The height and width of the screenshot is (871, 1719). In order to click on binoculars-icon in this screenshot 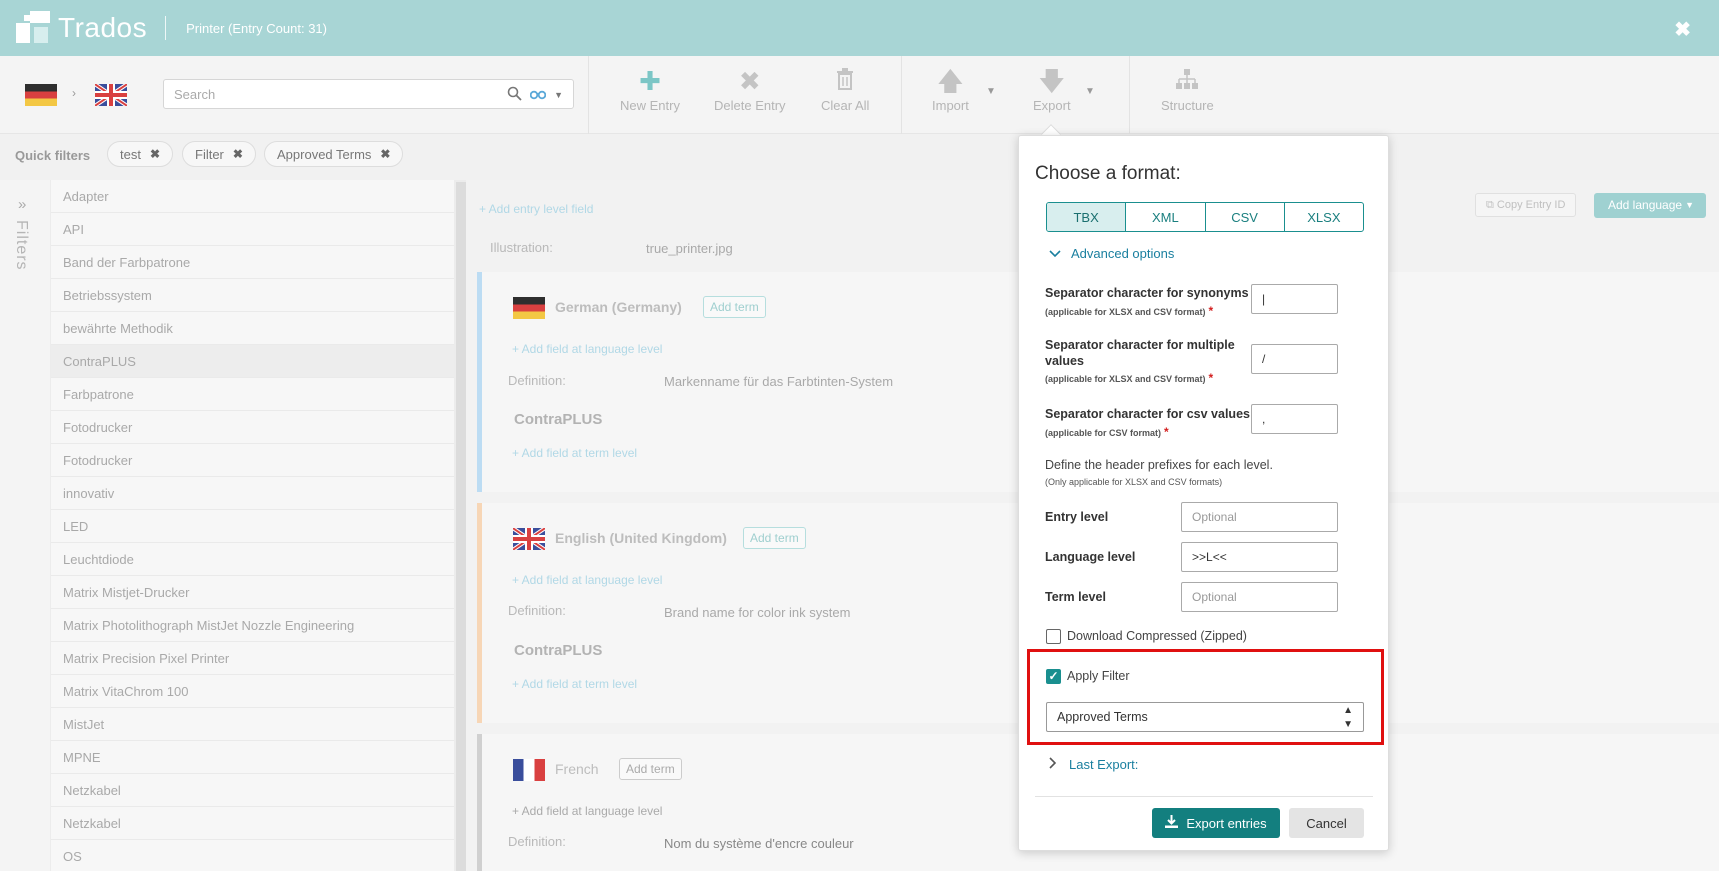, I will do `click(538, 95)`.